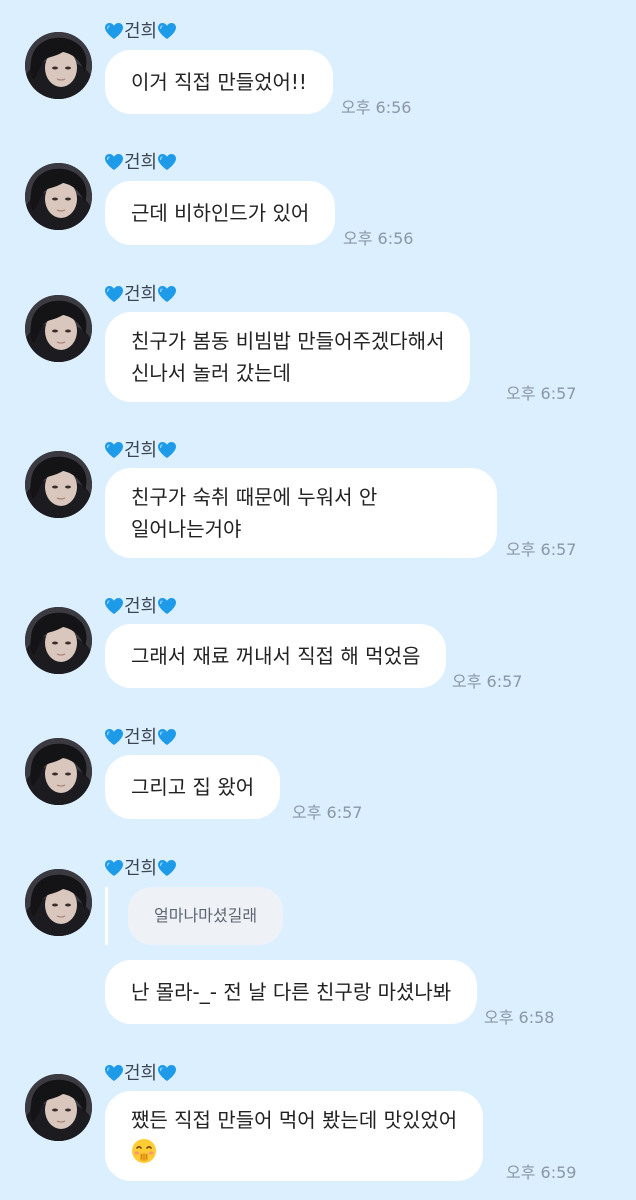 This screenshot has width=636, height=1200. Describe the element at coordinates (294, 1120) in the screenshot. I see `message-text-line: 쨌든 직접 만들어 먹어 봤는데 맛있었어` at that location.